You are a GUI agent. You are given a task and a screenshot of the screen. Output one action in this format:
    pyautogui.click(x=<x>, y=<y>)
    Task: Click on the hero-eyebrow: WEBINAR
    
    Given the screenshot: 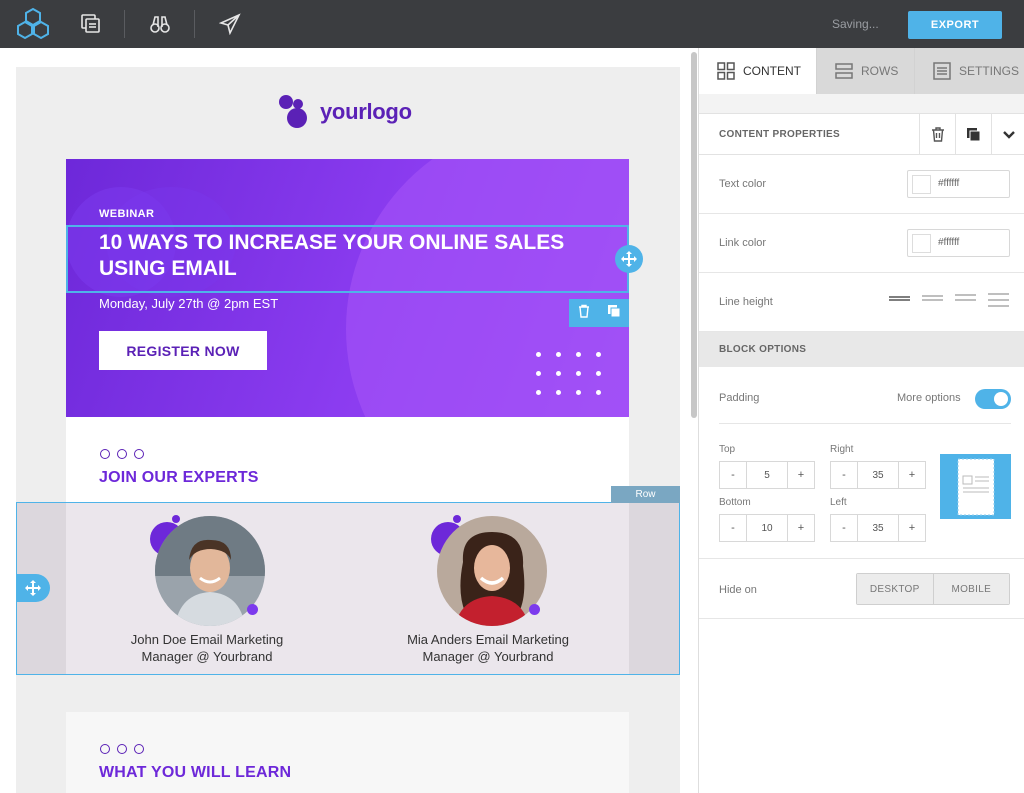 What is the action you would take?
    pyautogui.click(x=127, y=214)
    